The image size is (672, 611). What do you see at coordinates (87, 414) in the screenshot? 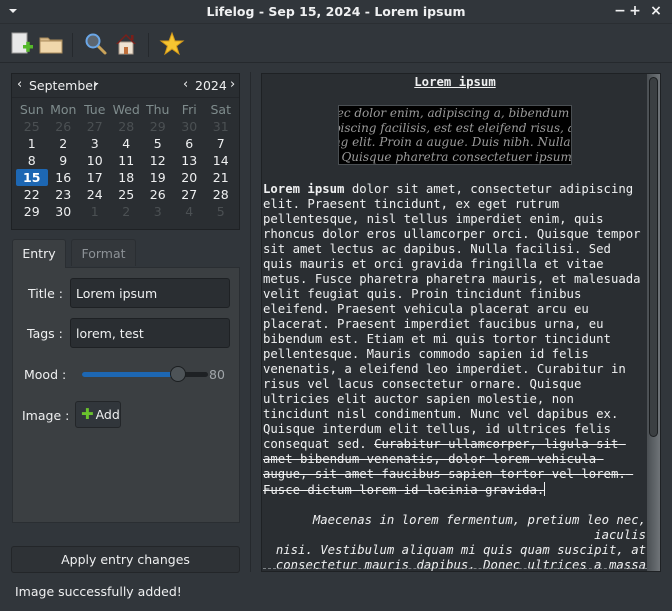
I see `plus-icon: ✚` at bounding box center [87, 414].